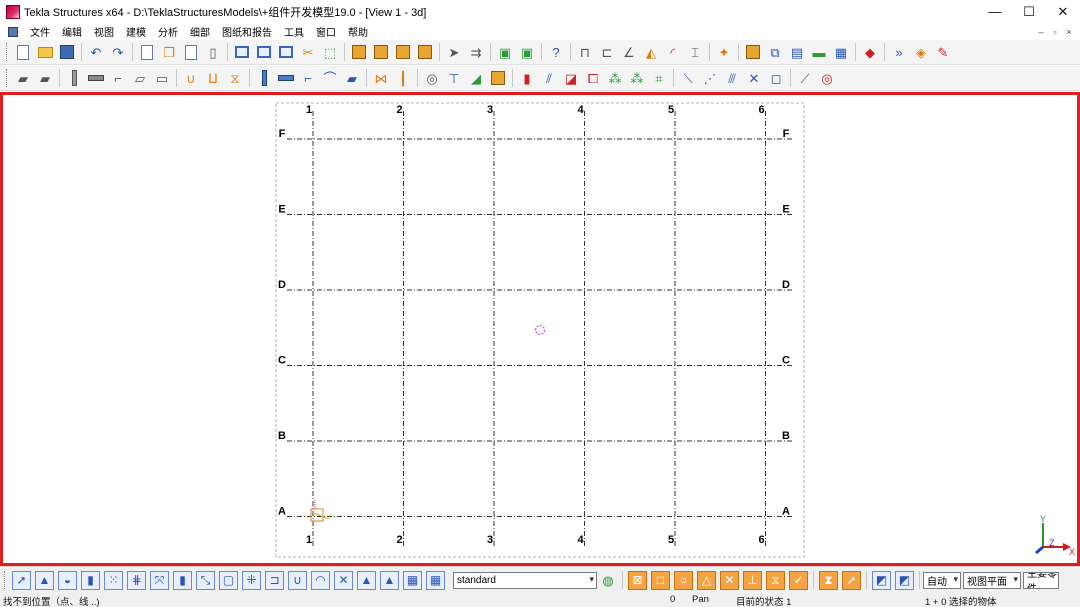  Describe the element at coordinates (1041, 32) in the screenshot. I see `mdi-minimize-button: –` at that location.